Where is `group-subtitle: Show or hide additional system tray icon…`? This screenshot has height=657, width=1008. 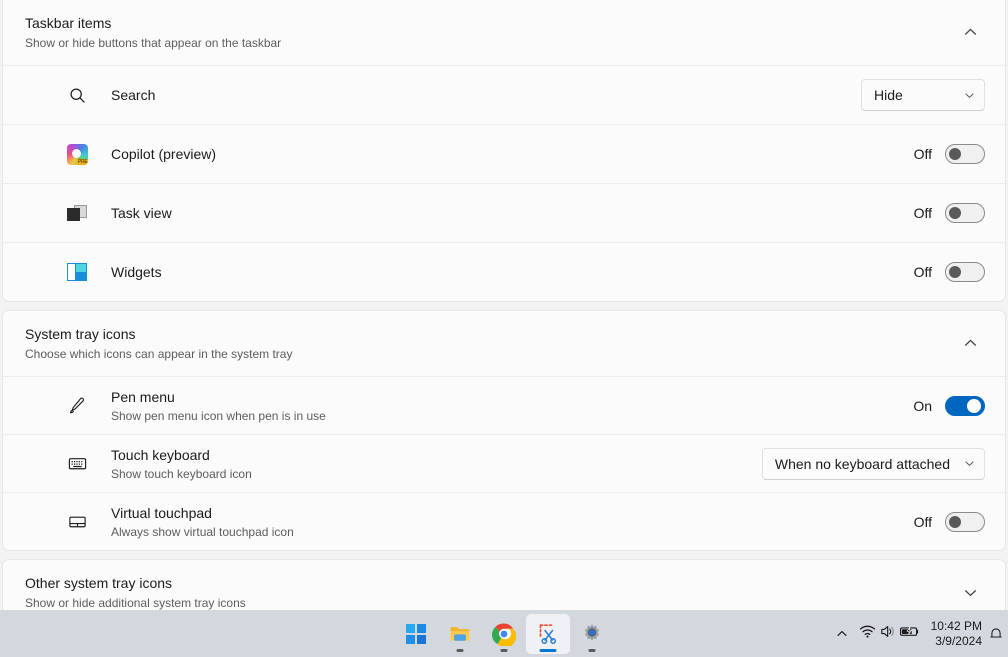
group-subtitle: Show or hide additional system tray icon… is located at coordinates (135, 603).